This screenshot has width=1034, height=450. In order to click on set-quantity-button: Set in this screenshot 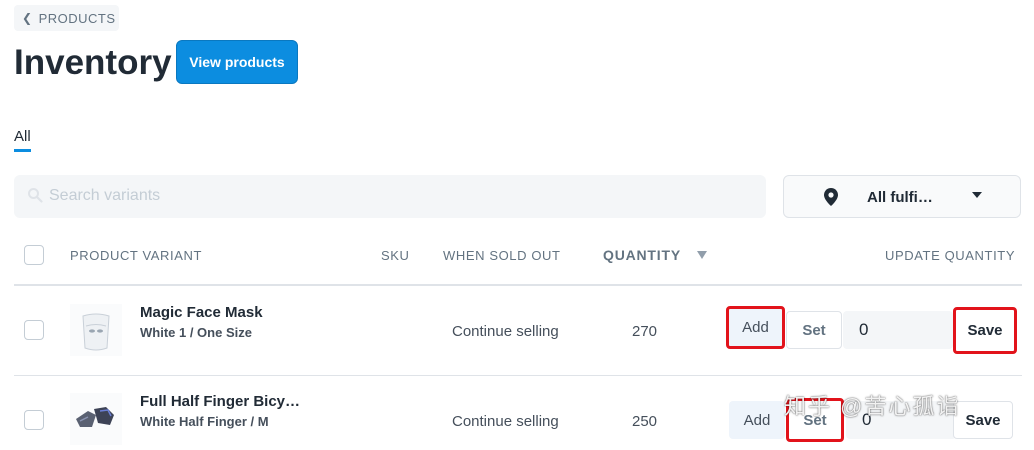, I will do `click(814, 330)`.